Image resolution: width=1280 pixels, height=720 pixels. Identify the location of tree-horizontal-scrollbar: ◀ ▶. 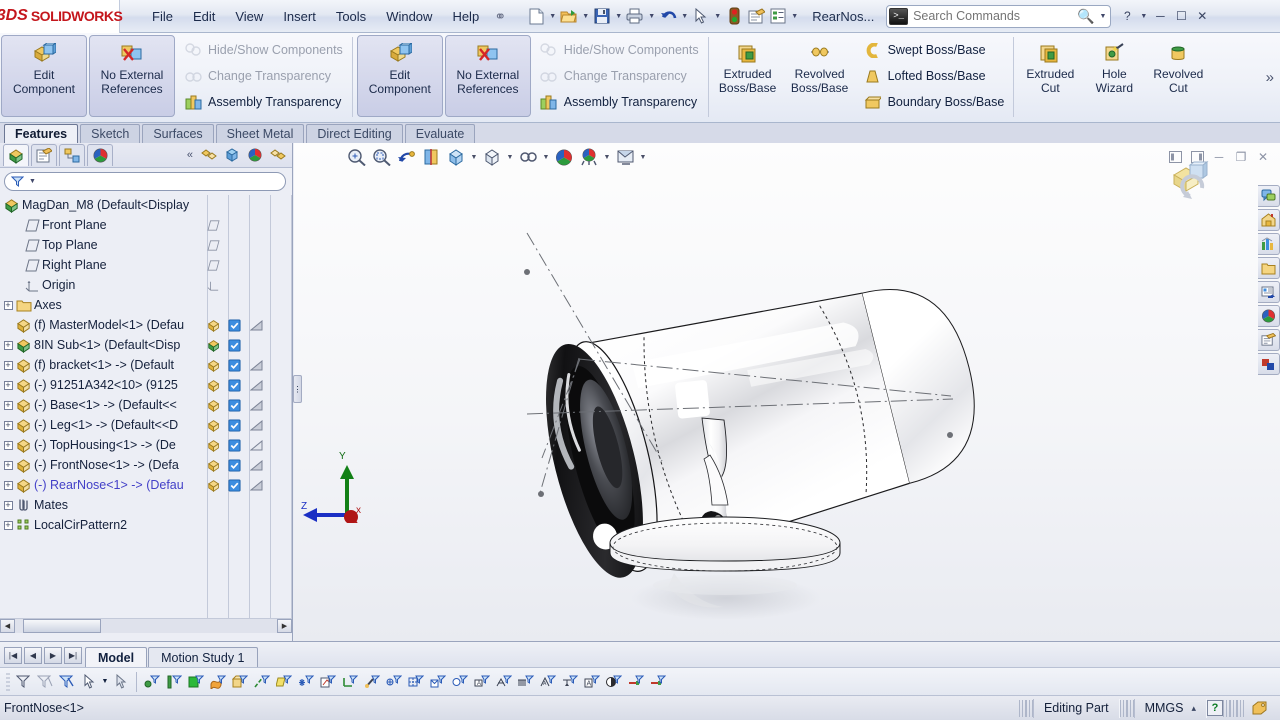
(146, 625).